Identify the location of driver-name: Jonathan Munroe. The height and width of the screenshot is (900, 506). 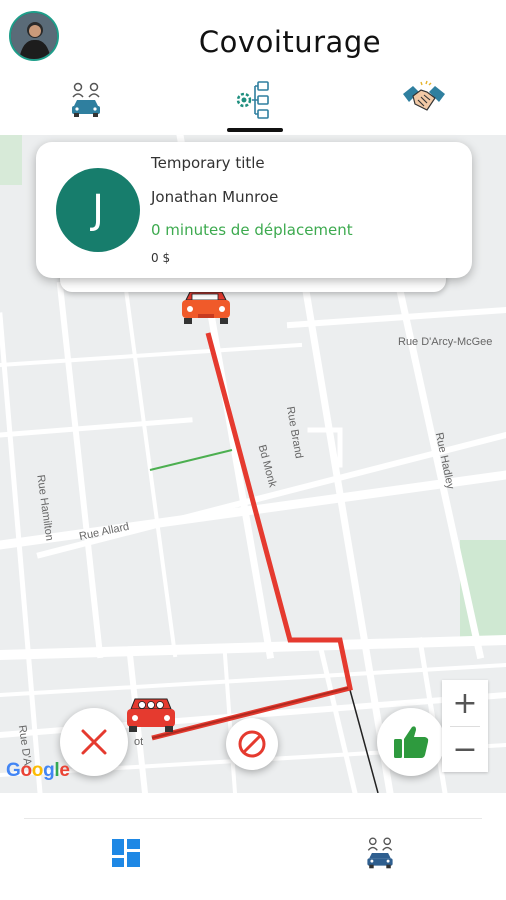
(215, 197).